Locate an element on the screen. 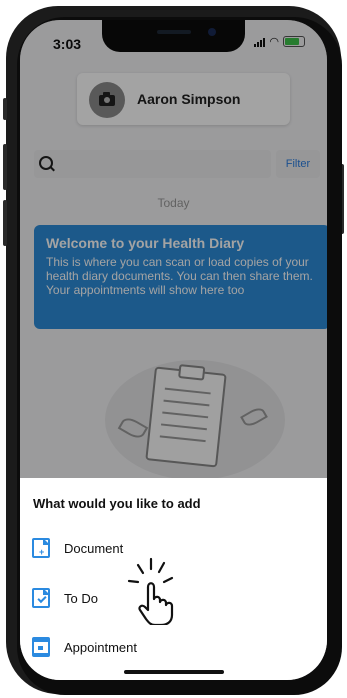 The height and width of the screenshot is (698, 347). home-indicator is located at coordinates (174, 672).